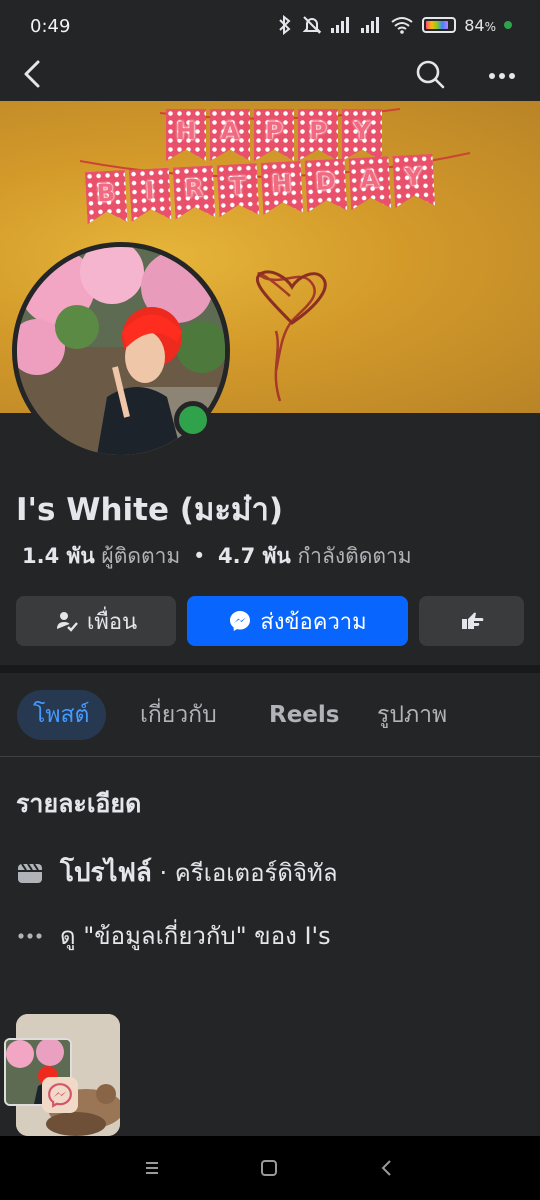 The height and width of the screenshot is (1200, 540). I want to click on back-arrow-icon, so click(34, 74).